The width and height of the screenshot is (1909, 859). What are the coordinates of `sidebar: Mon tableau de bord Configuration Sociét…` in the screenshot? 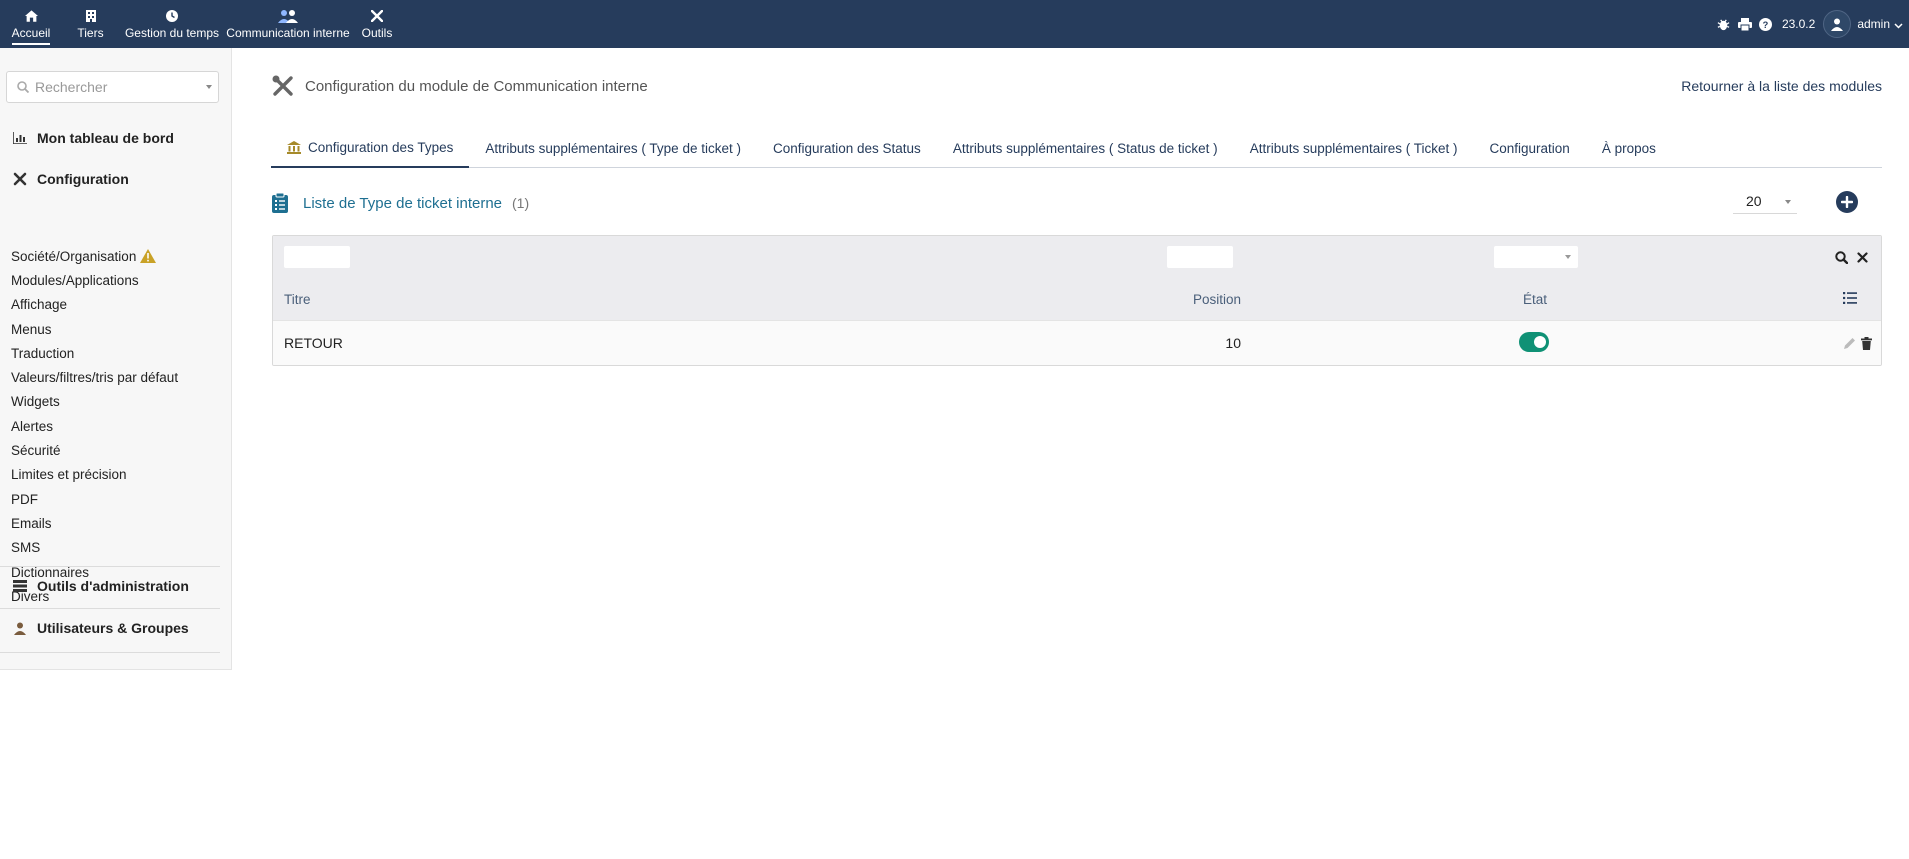 It's located at (116, 359).